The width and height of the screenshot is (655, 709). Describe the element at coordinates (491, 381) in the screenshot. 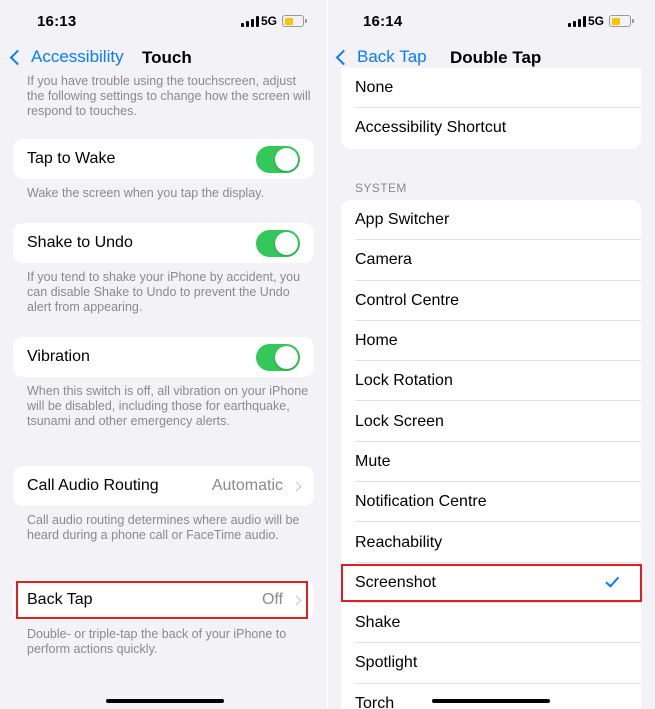

I see `option-lock-rotation: Lock Rotation` at that location.